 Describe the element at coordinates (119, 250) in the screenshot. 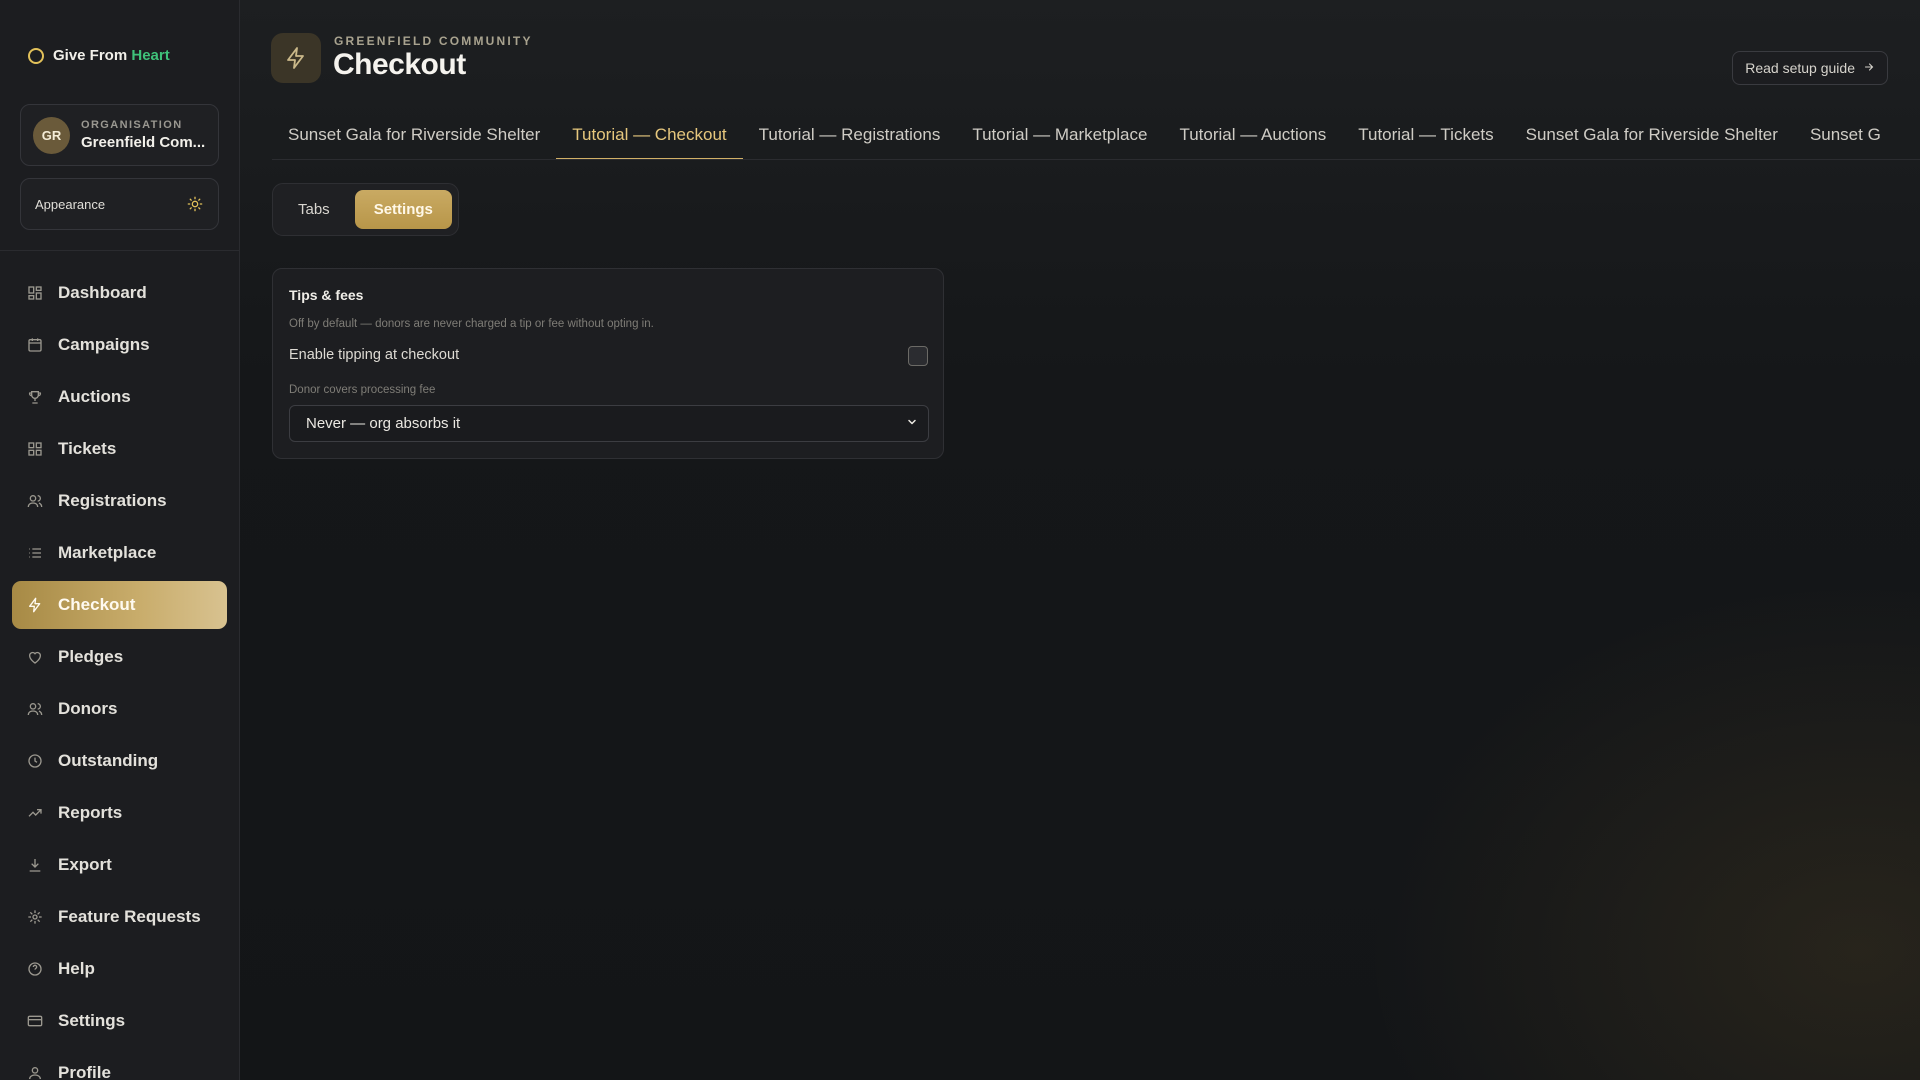

I see `sidebar-divider` at that location.